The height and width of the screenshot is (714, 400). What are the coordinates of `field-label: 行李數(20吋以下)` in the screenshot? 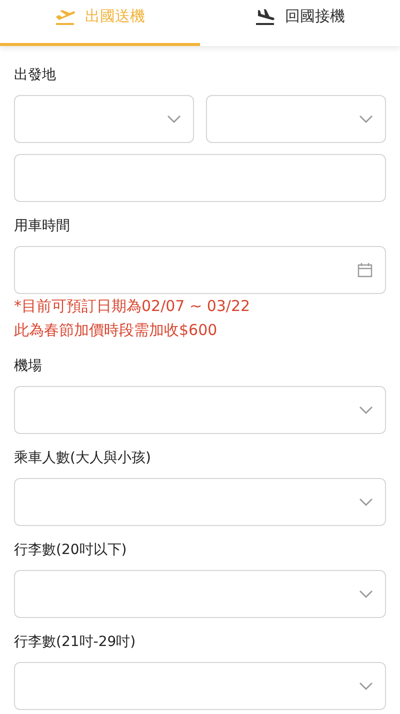 It's located at (71, 550).